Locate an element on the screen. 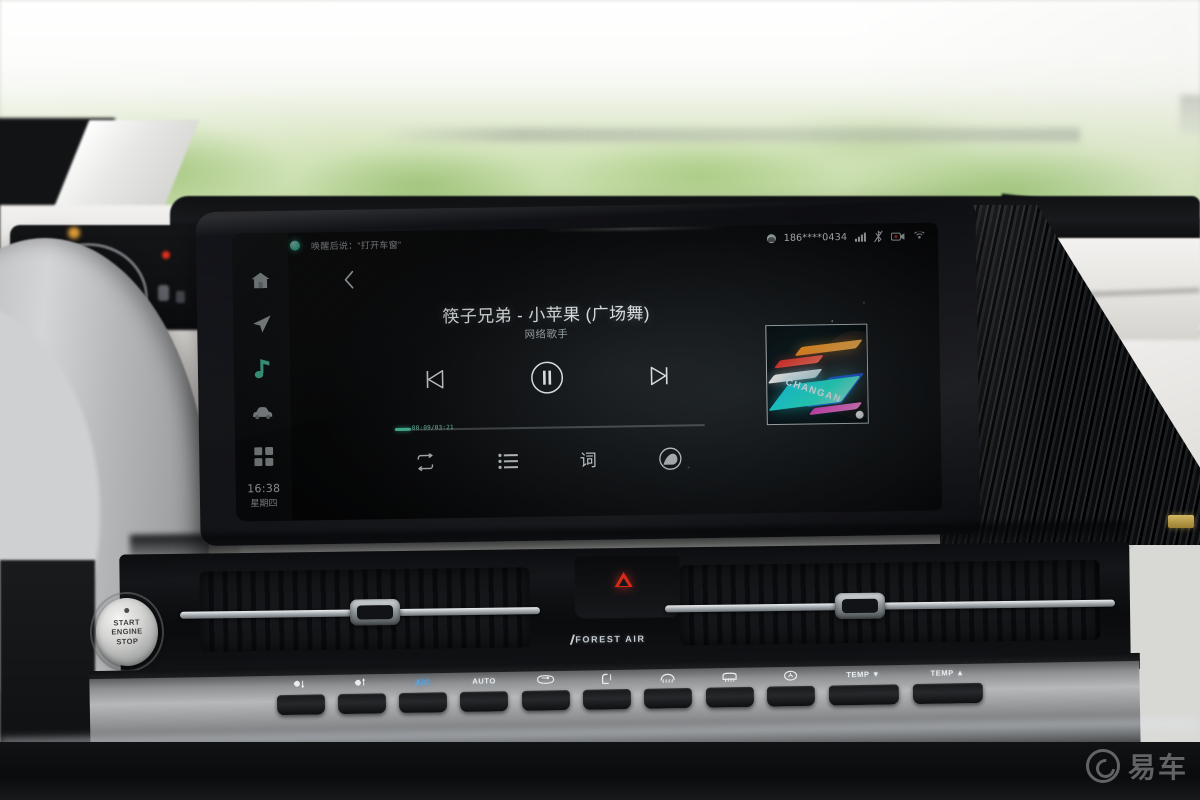 This screenshot has width=1200, height=800. next-track-icon is located at coordinates (659, 376).